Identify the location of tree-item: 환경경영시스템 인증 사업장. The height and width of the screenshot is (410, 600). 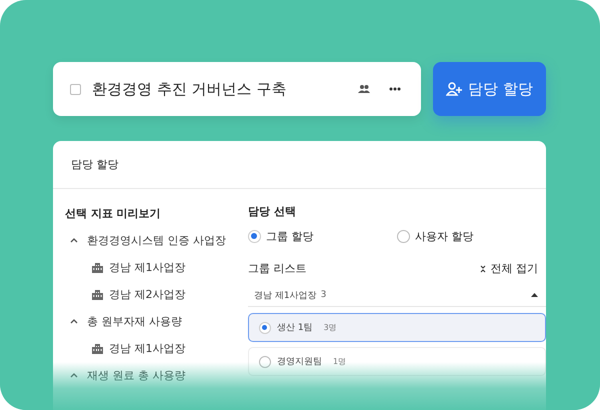
(153, 240).